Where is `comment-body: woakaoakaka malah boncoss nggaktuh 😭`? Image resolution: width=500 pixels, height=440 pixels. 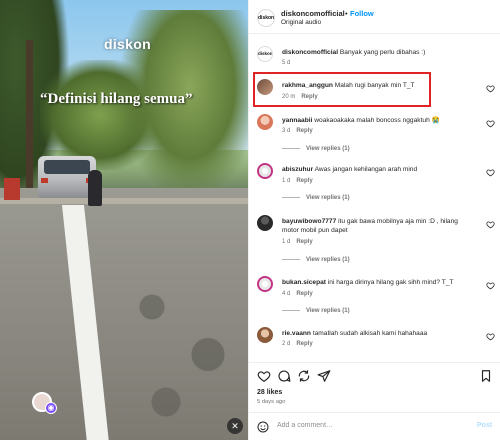
comment-body: woakaoakaka malah boncoss nggaktuh 😭 is located at coordinates (377, 120).